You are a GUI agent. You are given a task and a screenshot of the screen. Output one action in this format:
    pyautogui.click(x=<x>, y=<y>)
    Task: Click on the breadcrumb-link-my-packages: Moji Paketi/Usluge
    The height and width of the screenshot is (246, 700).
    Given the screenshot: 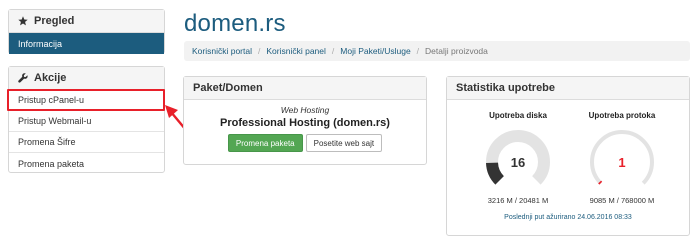 What is the action you would take?
    pyautogui.click(x=375, y=51)
    